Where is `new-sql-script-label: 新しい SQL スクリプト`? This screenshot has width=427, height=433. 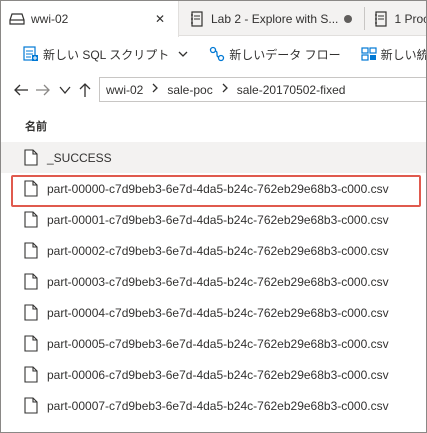 new-sql-script-label: 新しい SQL スクリプト is located at coordinates (106, 54).